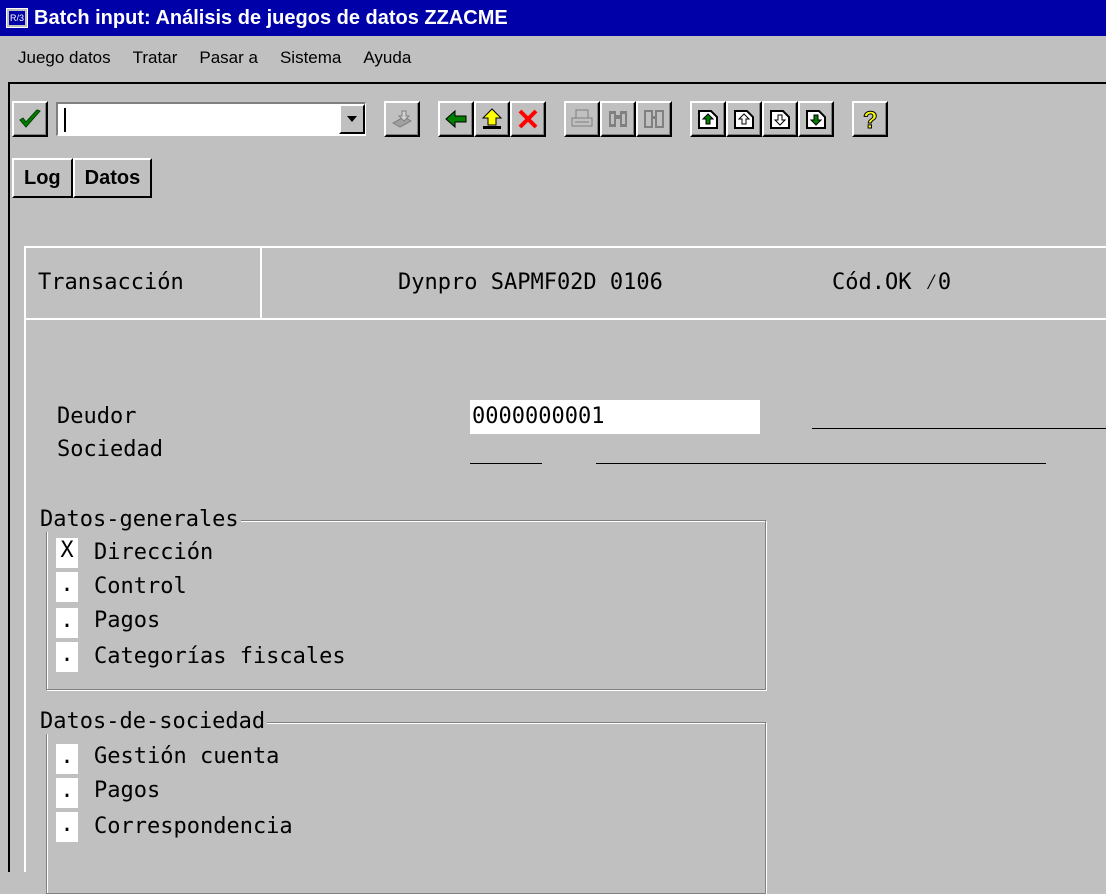  I want to click on menu-pasar-a: Pasar a, so click(228, 58).